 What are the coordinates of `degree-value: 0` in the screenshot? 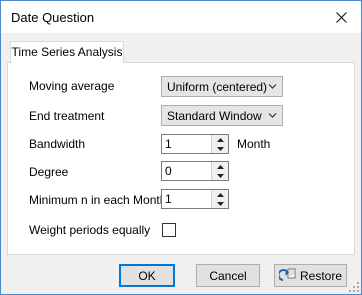 It's located at (168, 171).